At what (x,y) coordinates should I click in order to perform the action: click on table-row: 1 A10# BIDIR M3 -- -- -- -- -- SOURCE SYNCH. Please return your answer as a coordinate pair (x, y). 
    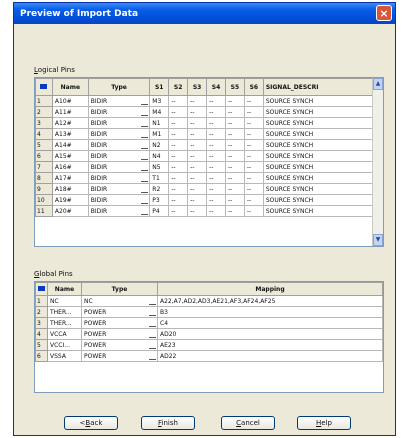
    Looking at the image, I should click on (209, 101).